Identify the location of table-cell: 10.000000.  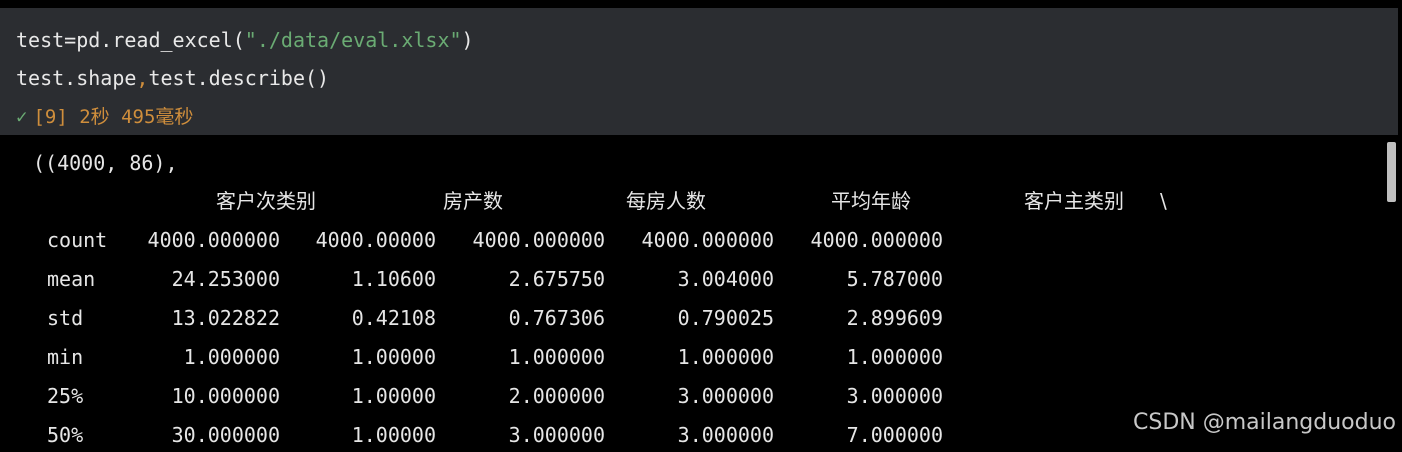
(225, 396).